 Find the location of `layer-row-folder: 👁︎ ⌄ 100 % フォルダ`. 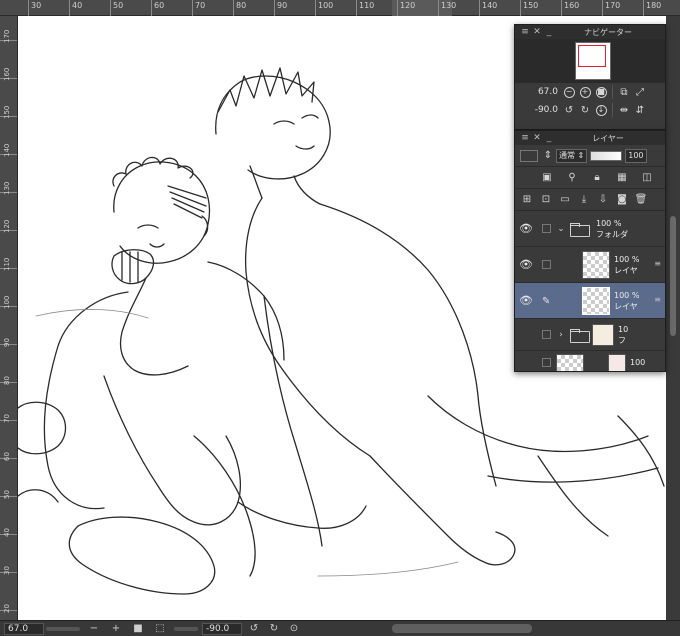

layer-row-folder: 👁︎ ⌄ 100 % フォルダ is located at coordinates (590, 229).